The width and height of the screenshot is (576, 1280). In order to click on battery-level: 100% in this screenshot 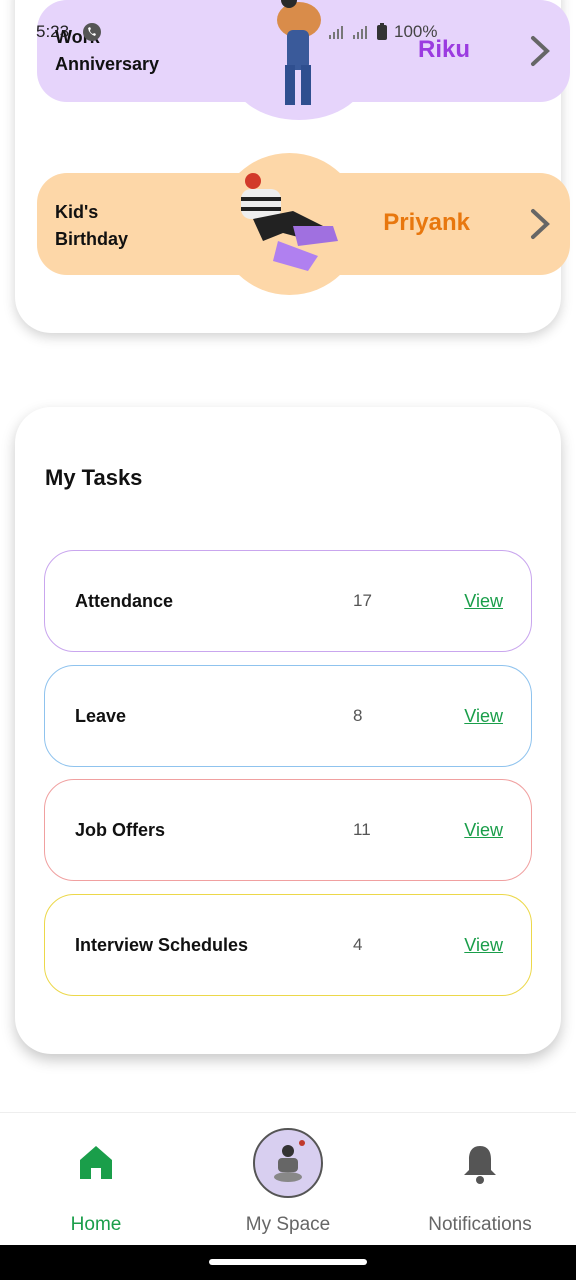, I will do `click(416, 31)`.